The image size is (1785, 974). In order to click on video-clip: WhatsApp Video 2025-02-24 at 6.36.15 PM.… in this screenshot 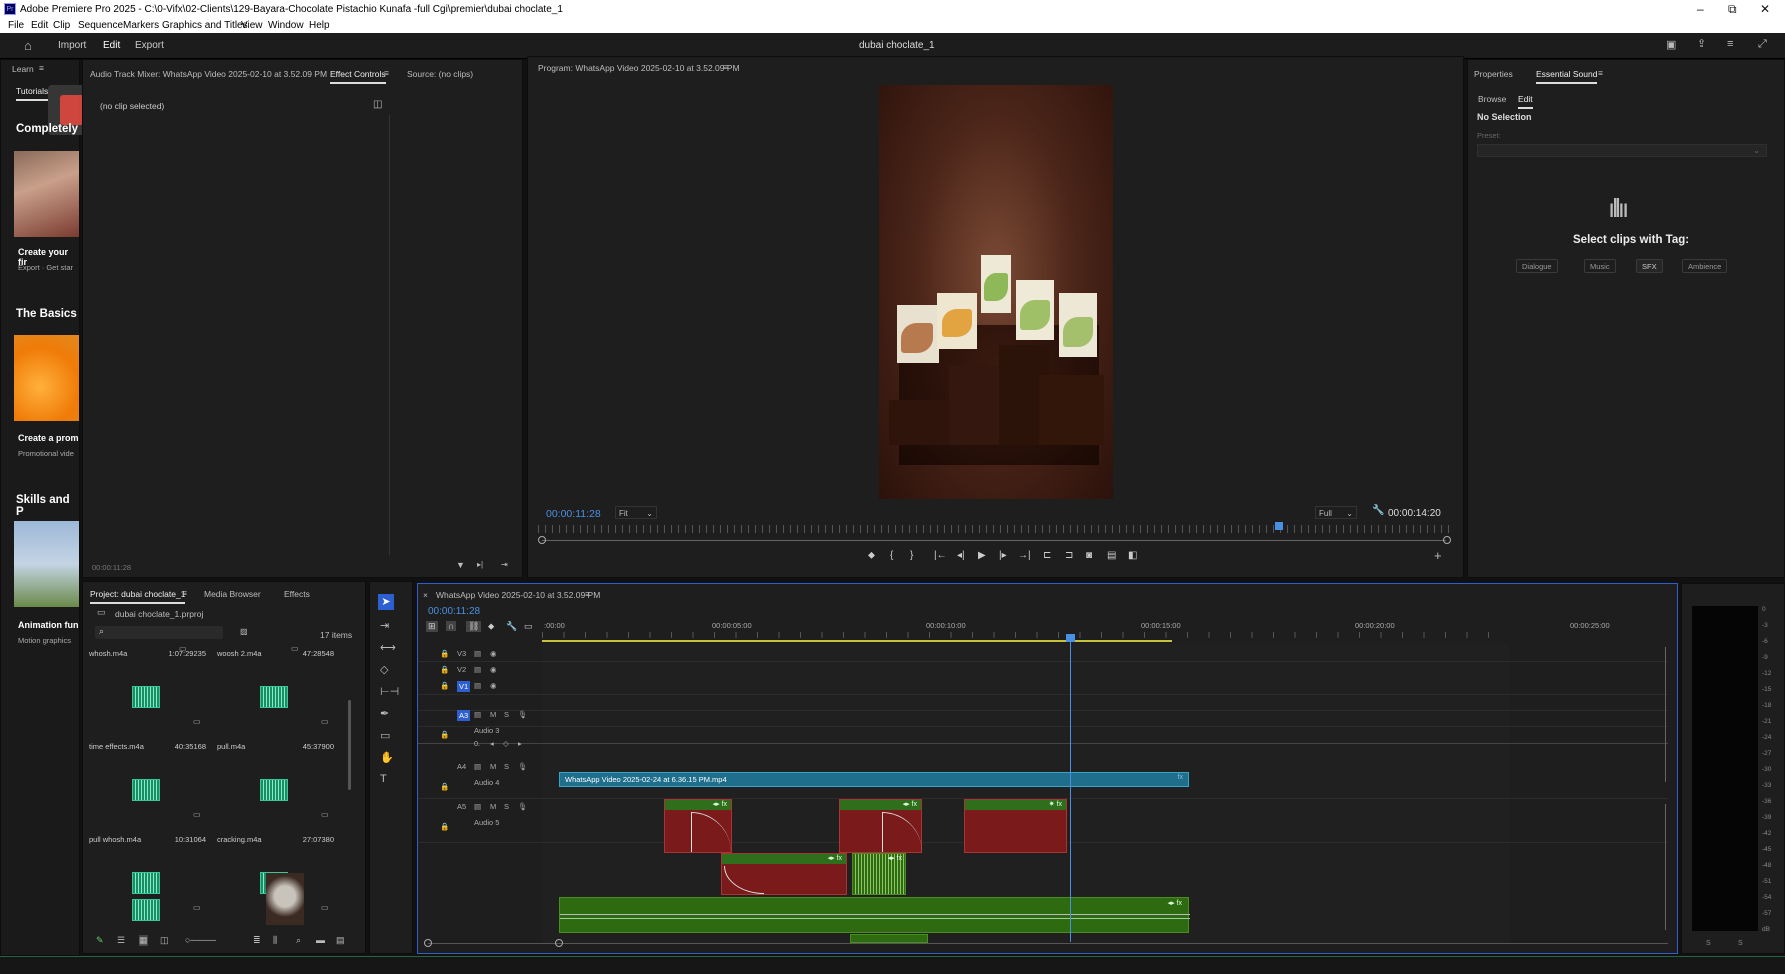, I will do `click(874, 779)`.